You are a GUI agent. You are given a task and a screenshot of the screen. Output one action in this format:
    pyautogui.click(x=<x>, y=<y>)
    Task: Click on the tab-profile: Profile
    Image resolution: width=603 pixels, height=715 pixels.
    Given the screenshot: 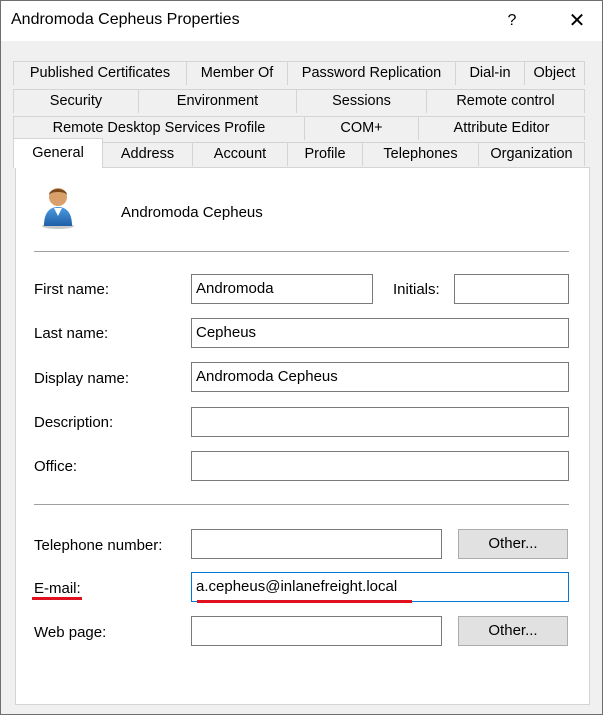 What is the action you would take?
    pyautogui.click(x=325, y=154)
    